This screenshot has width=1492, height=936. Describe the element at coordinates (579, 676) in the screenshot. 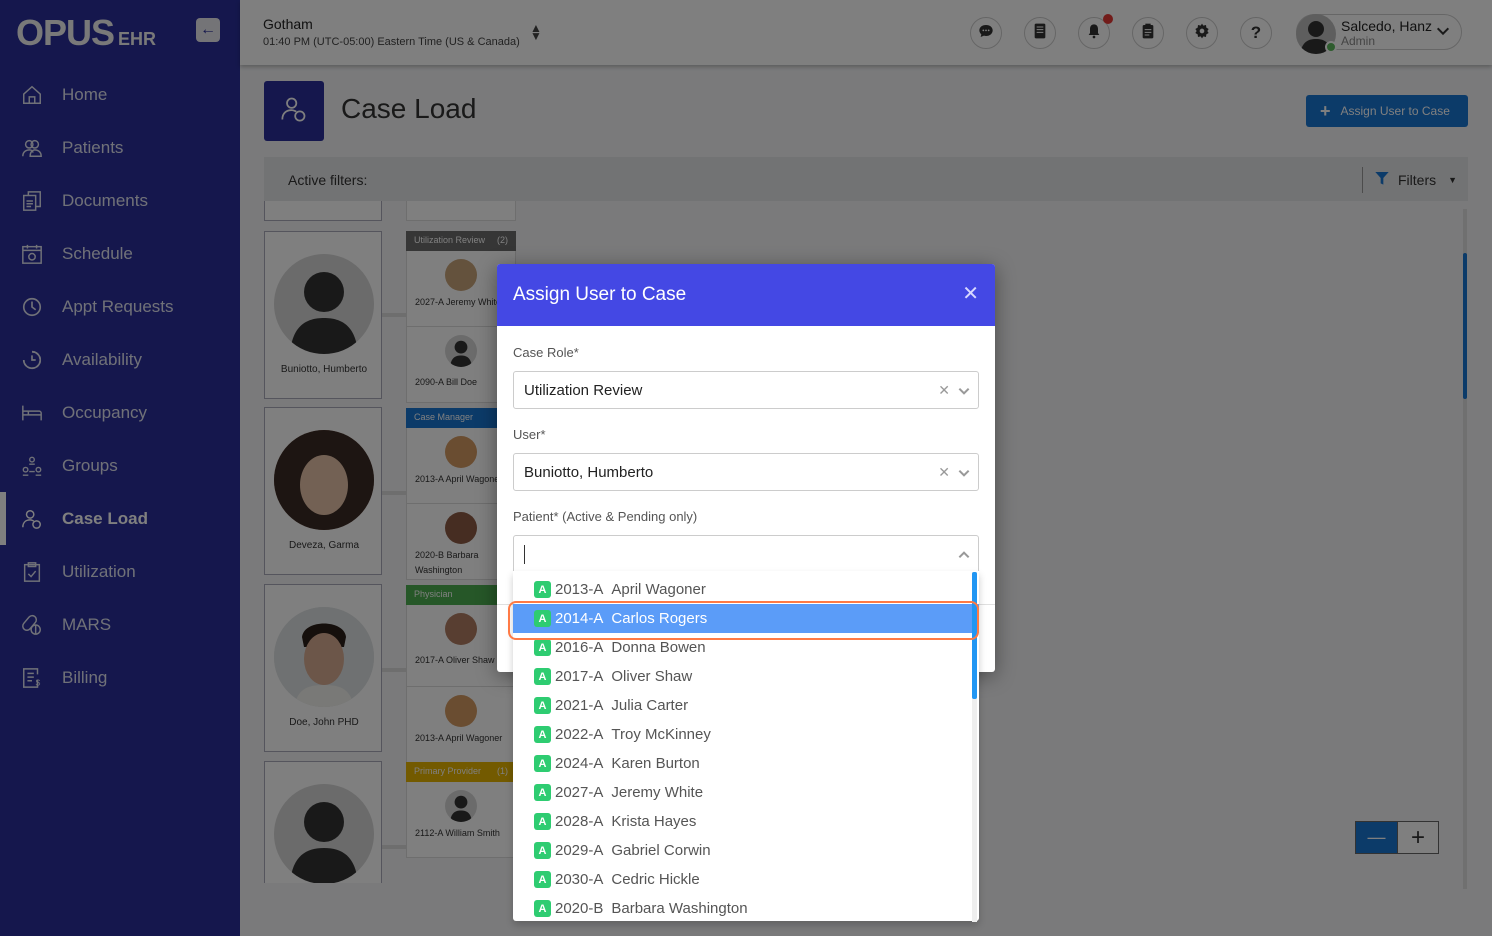

I see `patient-code: 2017-A` at that location.